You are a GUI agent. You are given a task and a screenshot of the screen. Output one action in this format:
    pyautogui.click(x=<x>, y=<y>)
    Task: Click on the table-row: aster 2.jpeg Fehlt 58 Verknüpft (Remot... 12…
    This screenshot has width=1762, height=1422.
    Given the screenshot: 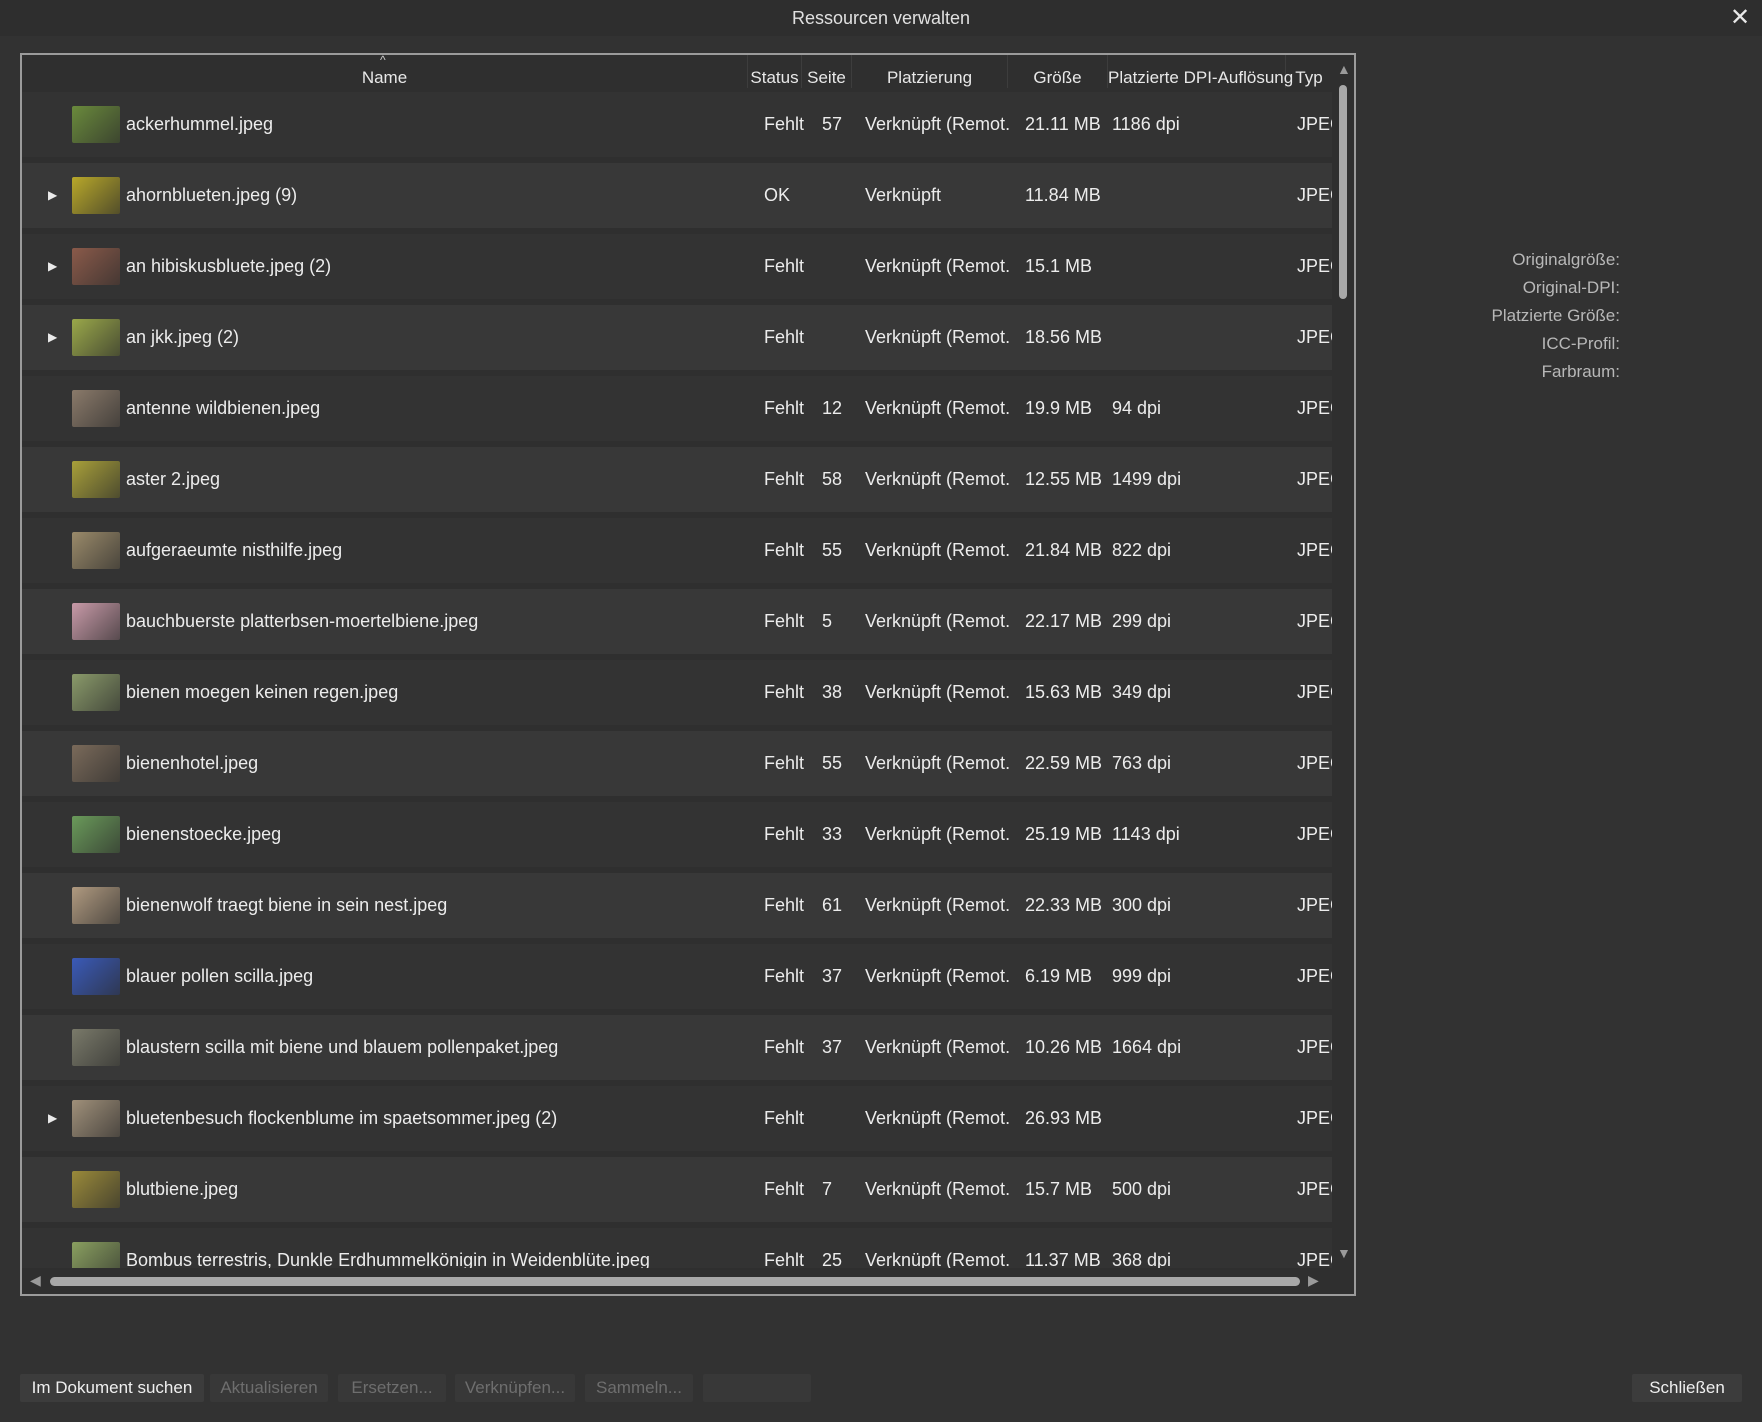 What is the action you would take?
    pyautogui.click(x=677, y=479)
    